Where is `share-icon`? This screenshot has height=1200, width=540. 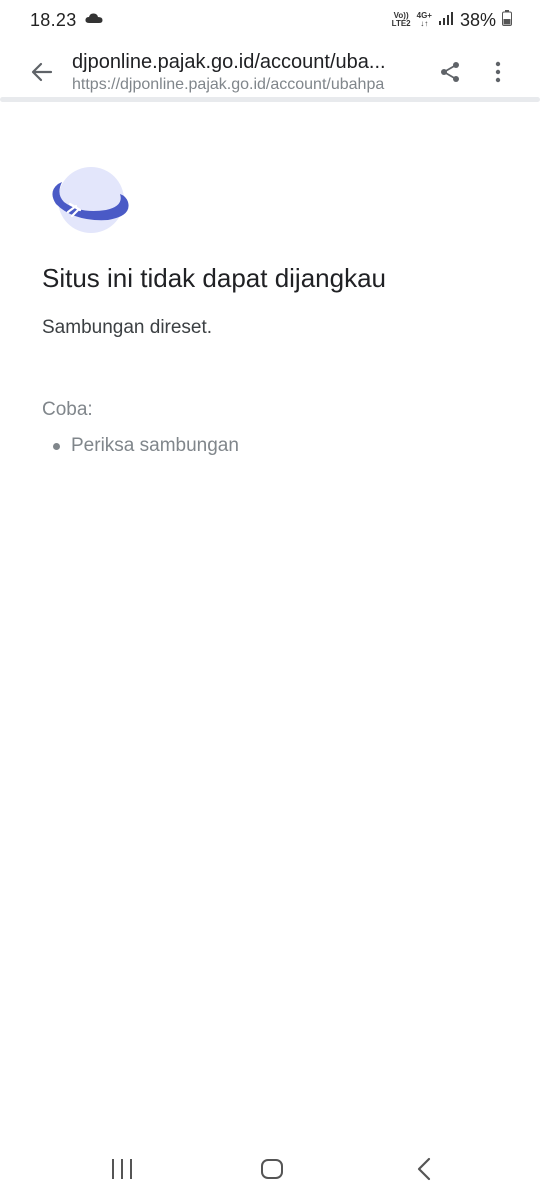 share-icon is located at coordinates (450, 72).